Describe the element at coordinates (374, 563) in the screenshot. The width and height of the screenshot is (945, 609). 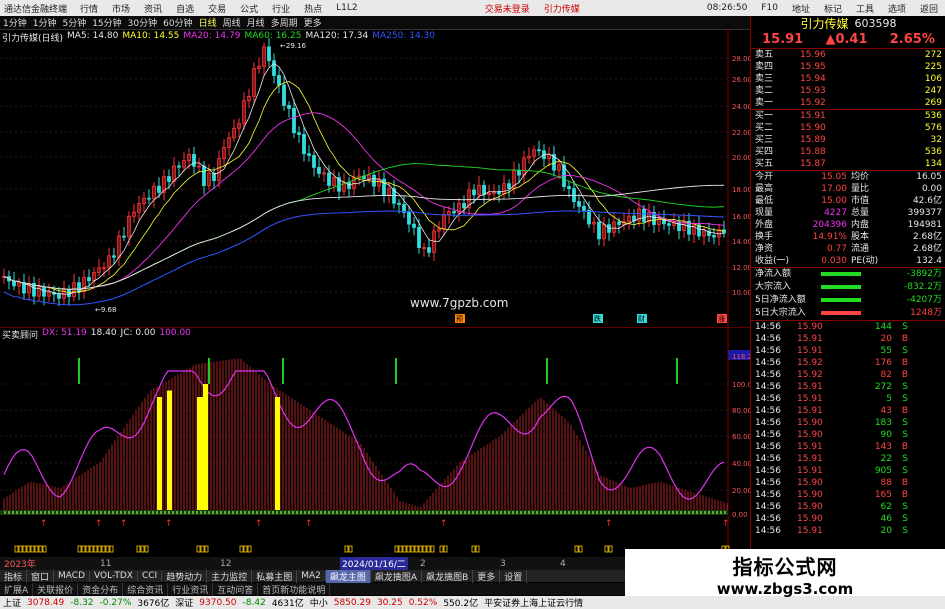
I see `date-highlight: 2024/01/16/二` at that location.